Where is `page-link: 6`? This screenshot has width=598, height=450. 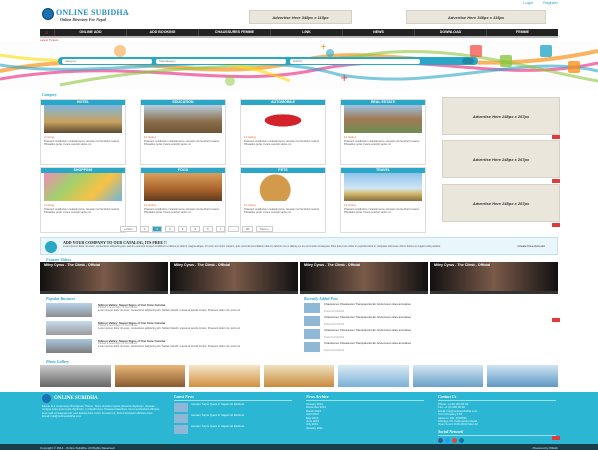 page-link: 6 is located at coordinates (208, 229).